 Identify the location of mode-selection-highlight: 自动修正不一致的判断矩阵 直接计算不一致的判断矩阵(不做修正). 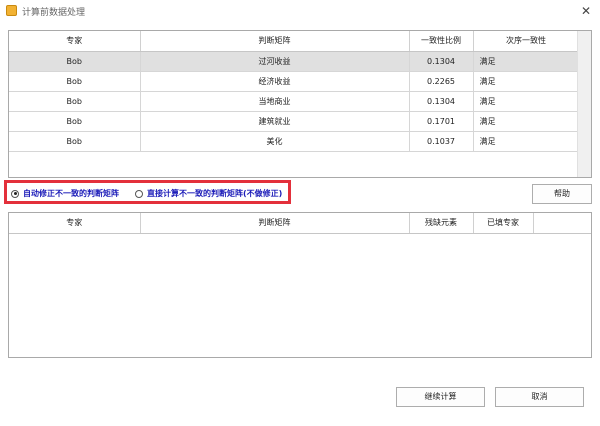
(147, 192).